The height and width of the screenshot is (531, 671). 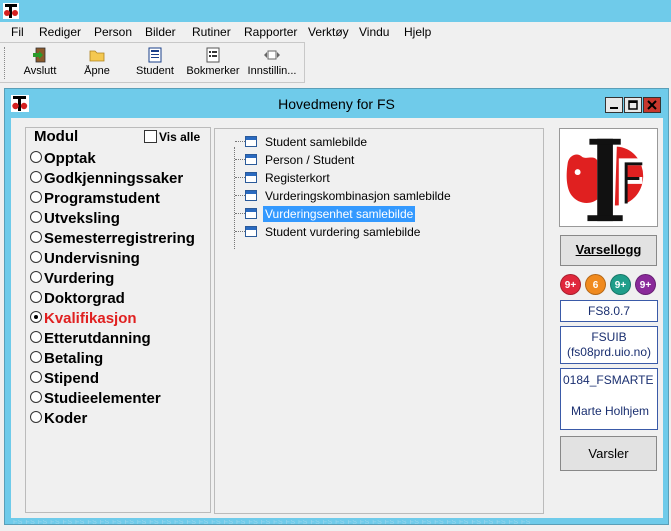 What do you see at coordinates (79, 278) in the screenshot?
I see `modul-radio-label: Vurdering` at bounding box center [79, 278].